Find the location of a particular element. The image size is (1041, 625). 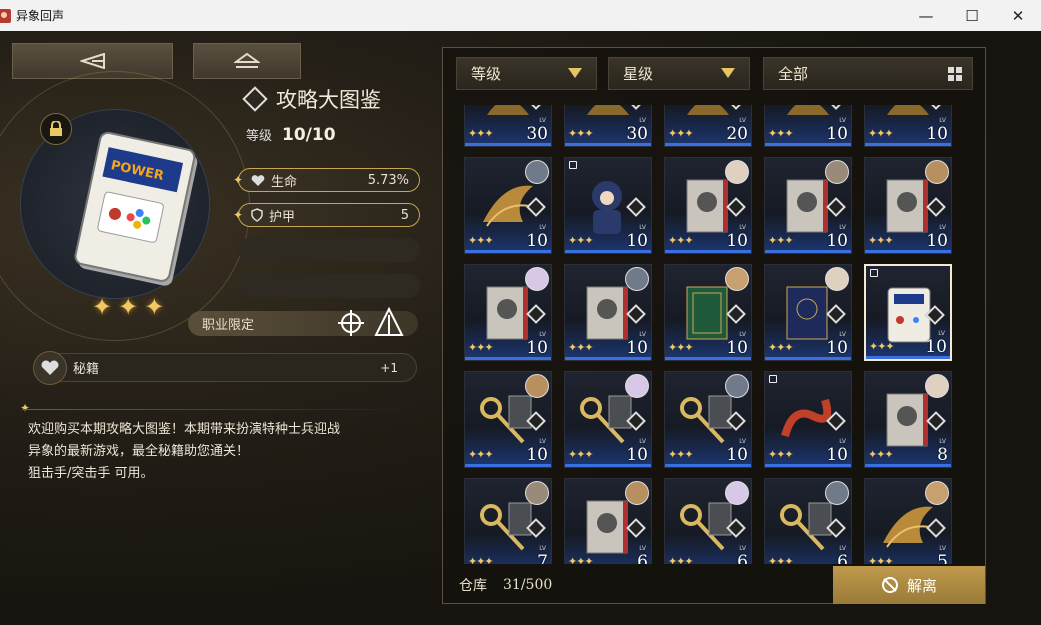

item-name: 攻略大图鉴 is located at coordinates (328, 100).